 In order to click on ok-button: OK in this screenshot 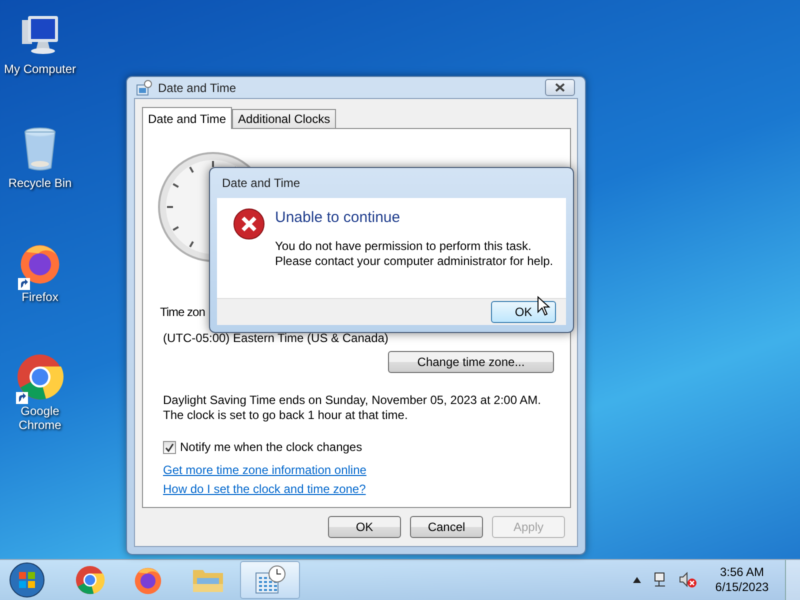, I will do `click(523, 312)`.